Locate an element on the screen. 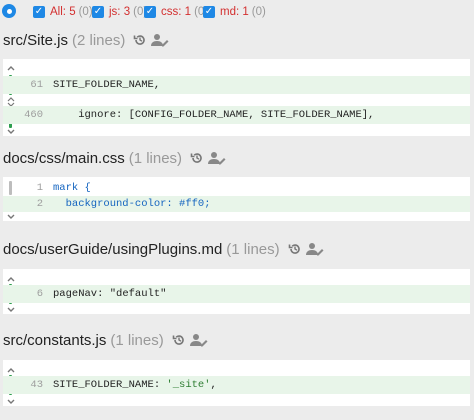 The width and height of the screenshot is (474, 420). file-path: src/Site.js is located at coordinates (36, 40).